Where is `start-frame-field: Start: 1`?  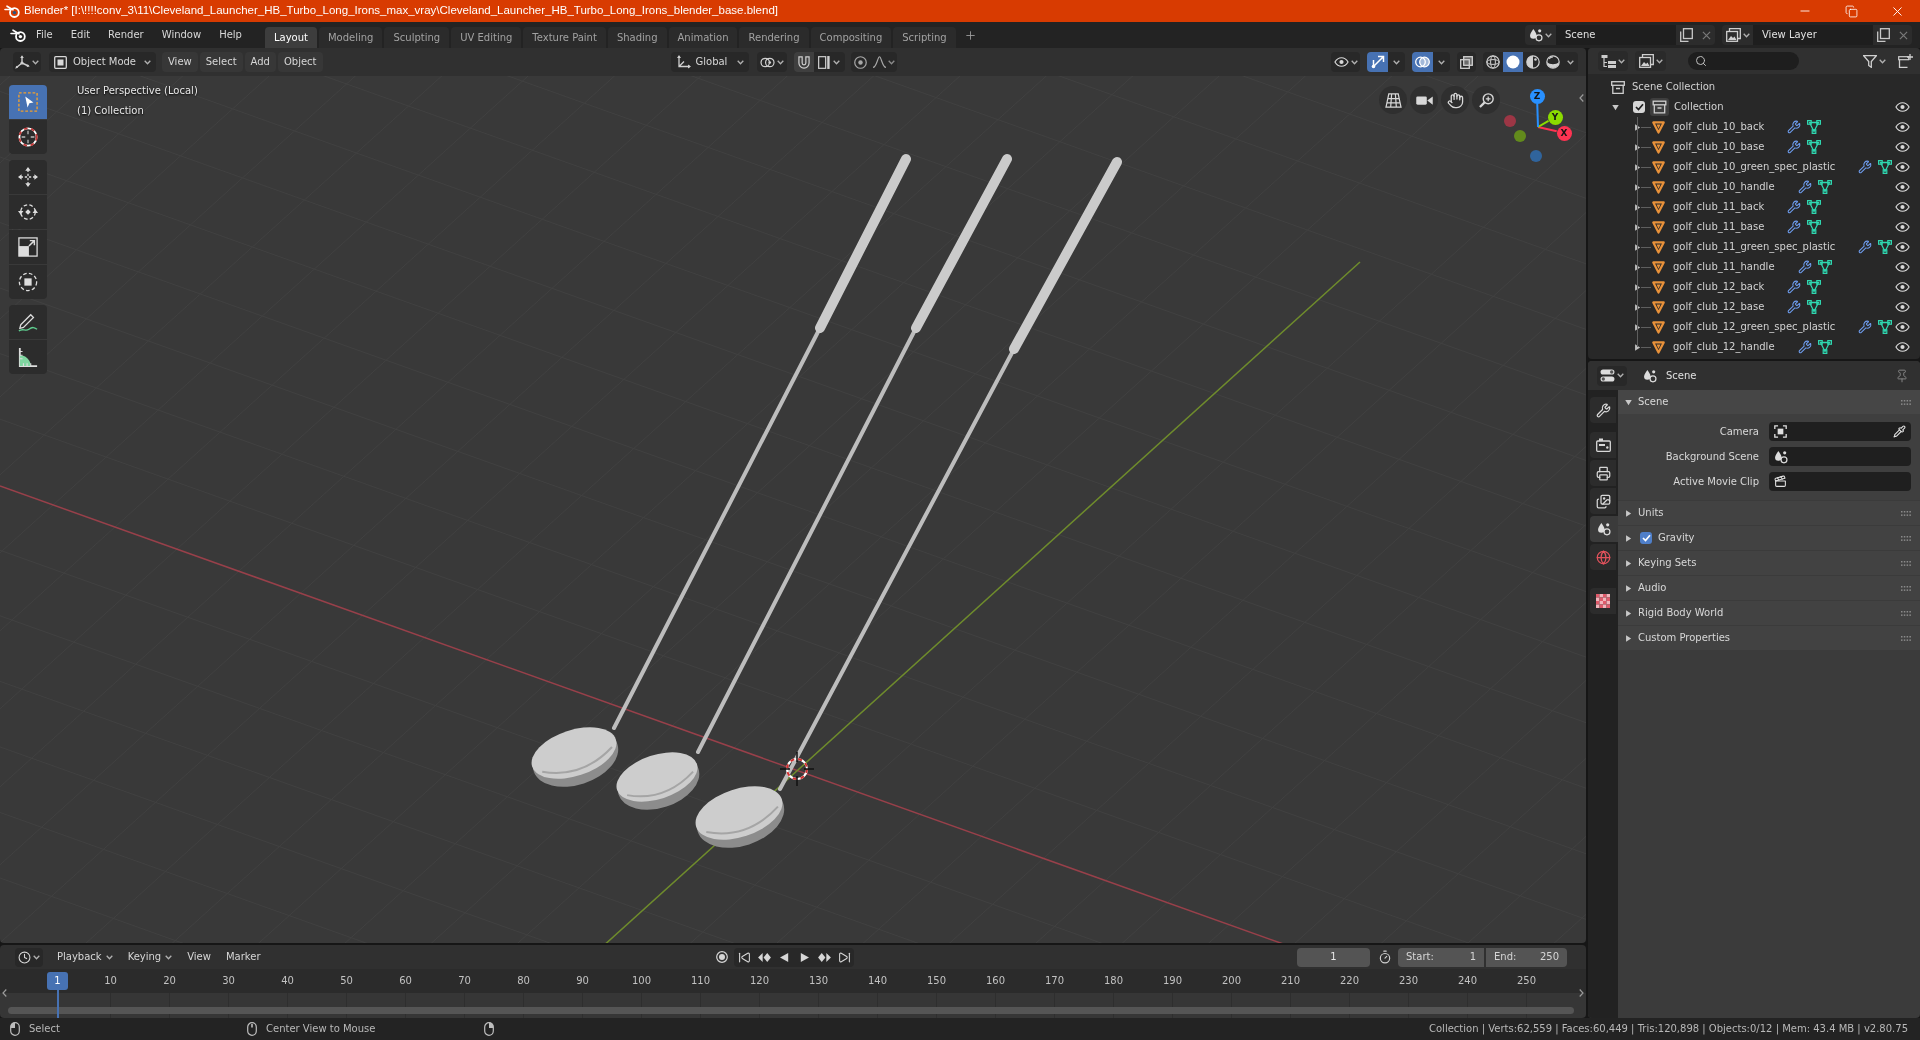 start-frame-field: Start: 1 is located at coordinates (1441, 957).